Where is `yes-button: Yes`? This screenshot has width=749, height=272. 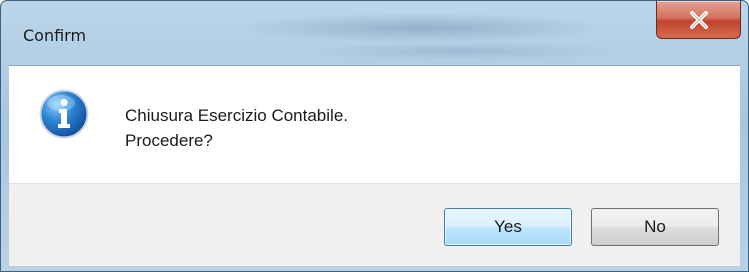
yes-button: Yes is located at coordinates (508, 227).